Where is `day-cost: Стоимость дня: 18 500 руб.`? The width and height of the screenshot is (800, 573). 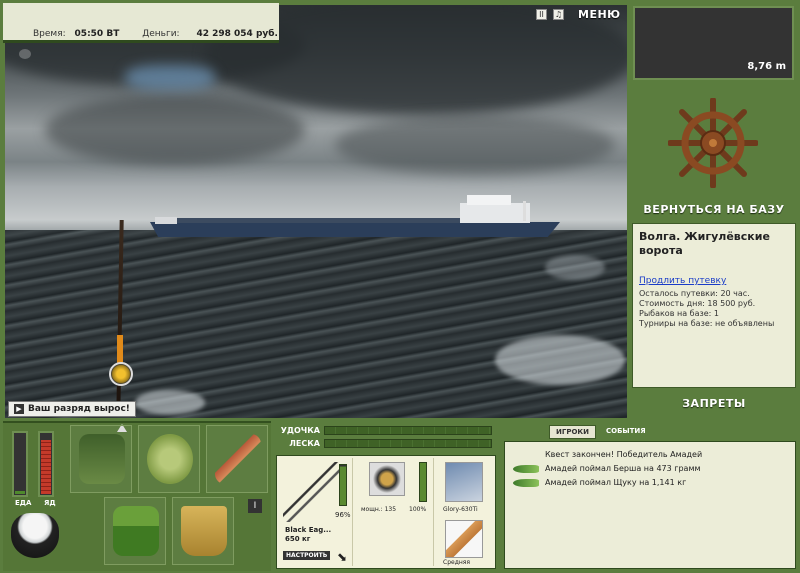 day-cost: Стоимость дня: 18 500 руб. is located at coordinates (697, 303).